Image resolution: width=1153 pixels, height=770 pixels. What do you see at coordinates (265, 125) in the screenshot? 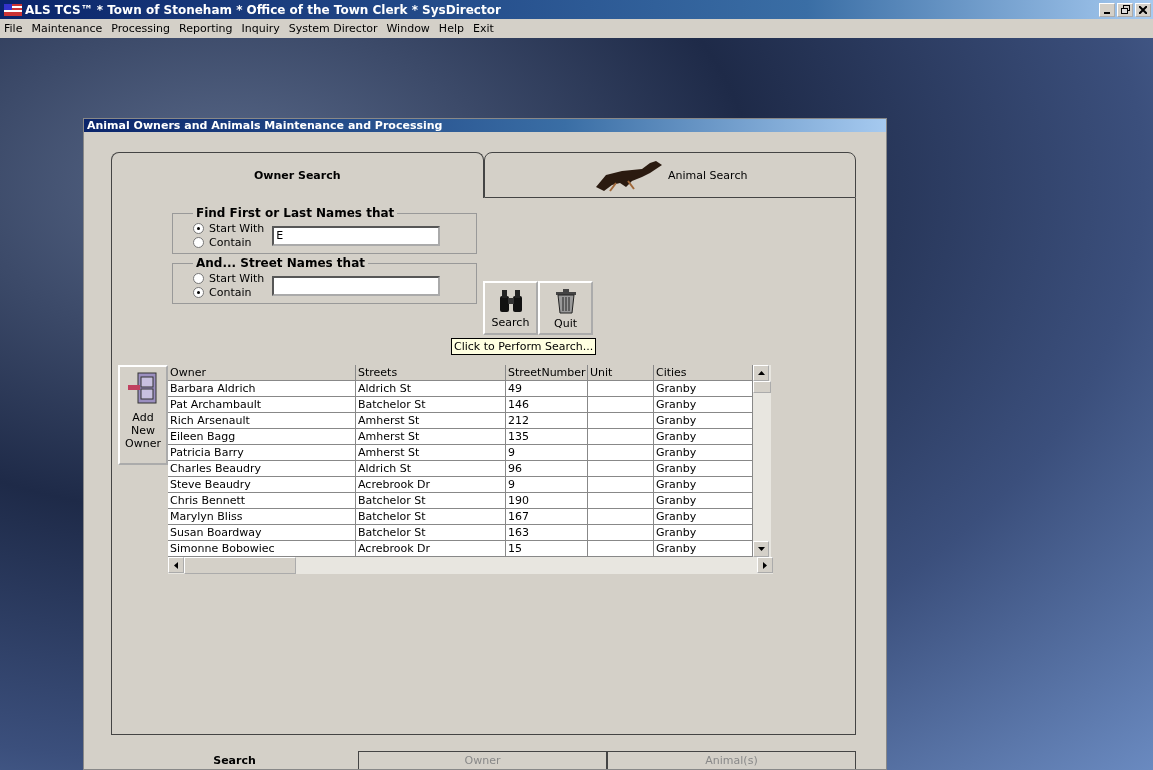
I see `child-window-title: Animal Owners and Animals Maintenance and Processing` at bounding box center [265, 125].